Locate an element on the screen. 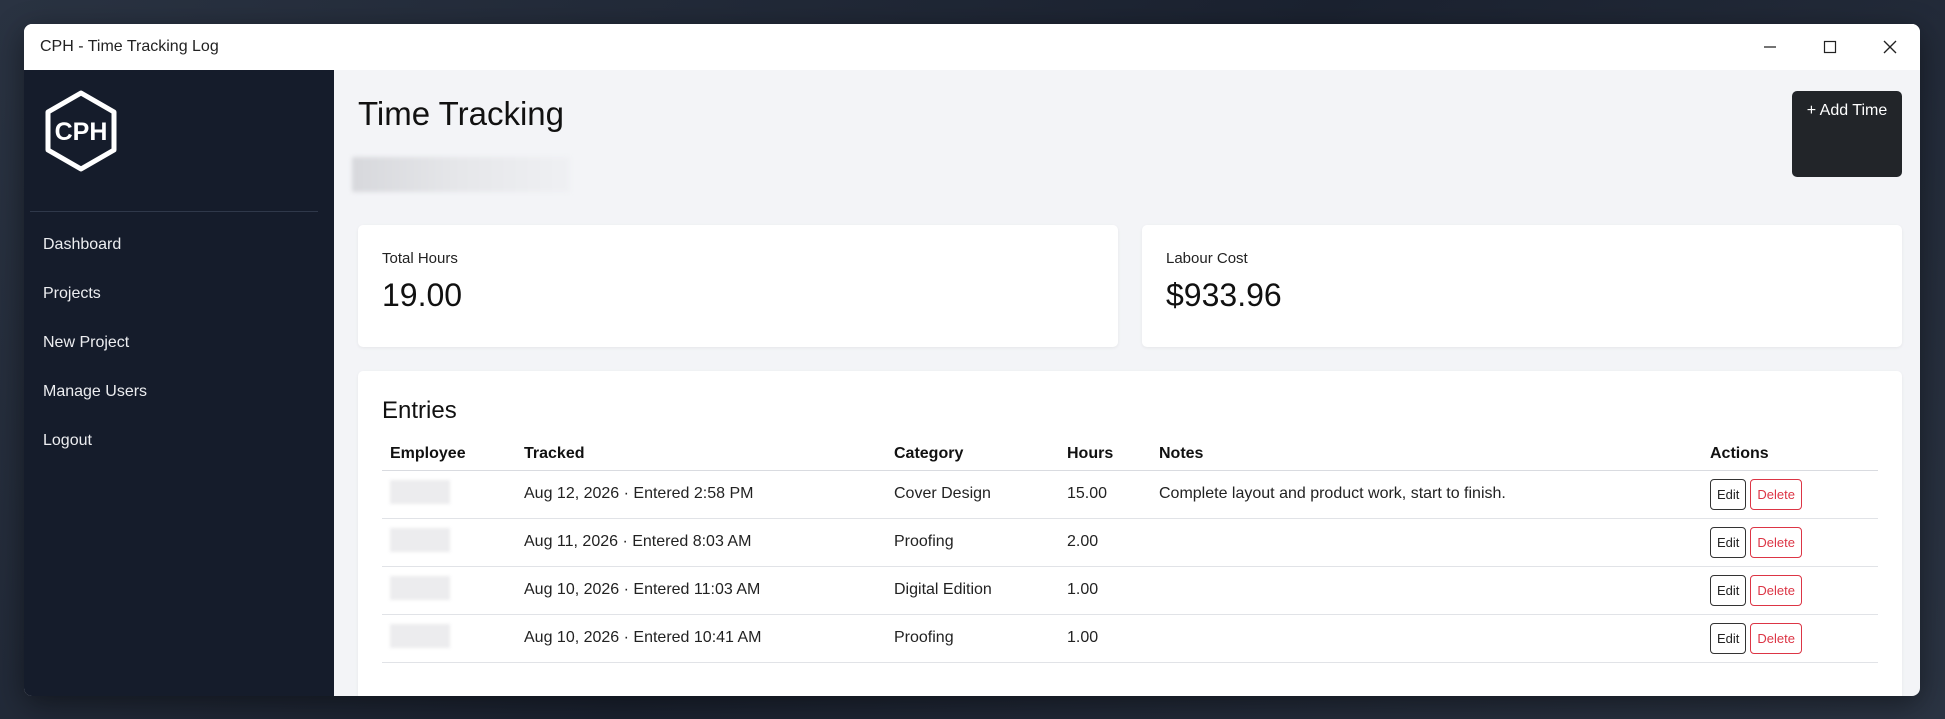 The image size is (1945, 719). sidebar-item-manage-users: Manage Users is located at coordinates (179, 404).